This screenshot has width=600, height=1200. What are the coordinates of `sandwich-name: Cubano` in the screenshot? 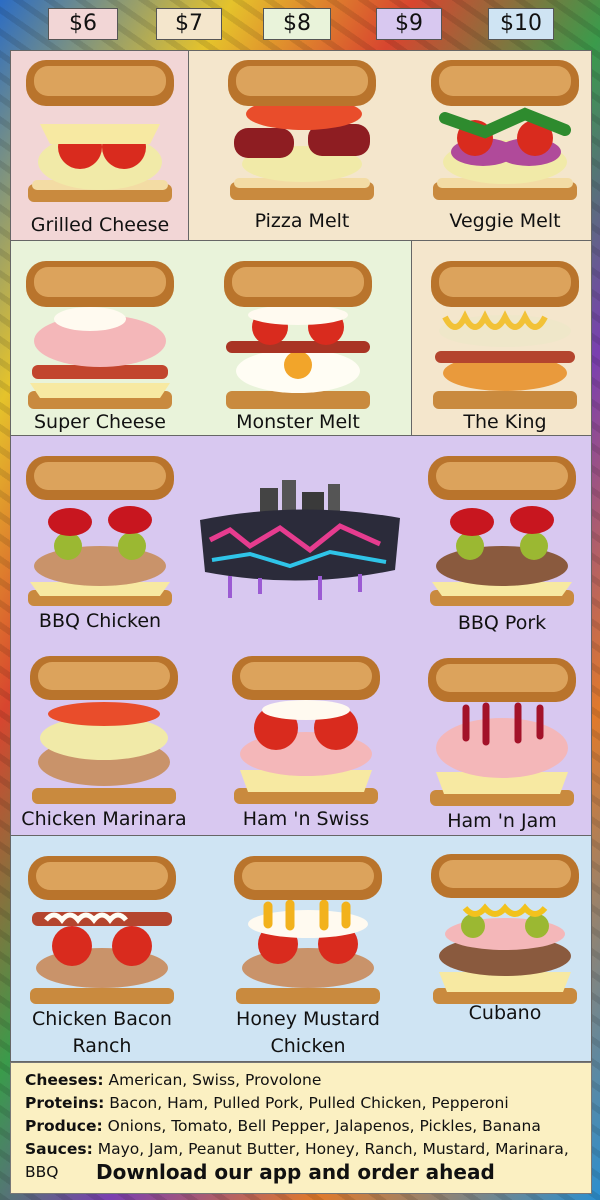 It's located at (505, 1013).